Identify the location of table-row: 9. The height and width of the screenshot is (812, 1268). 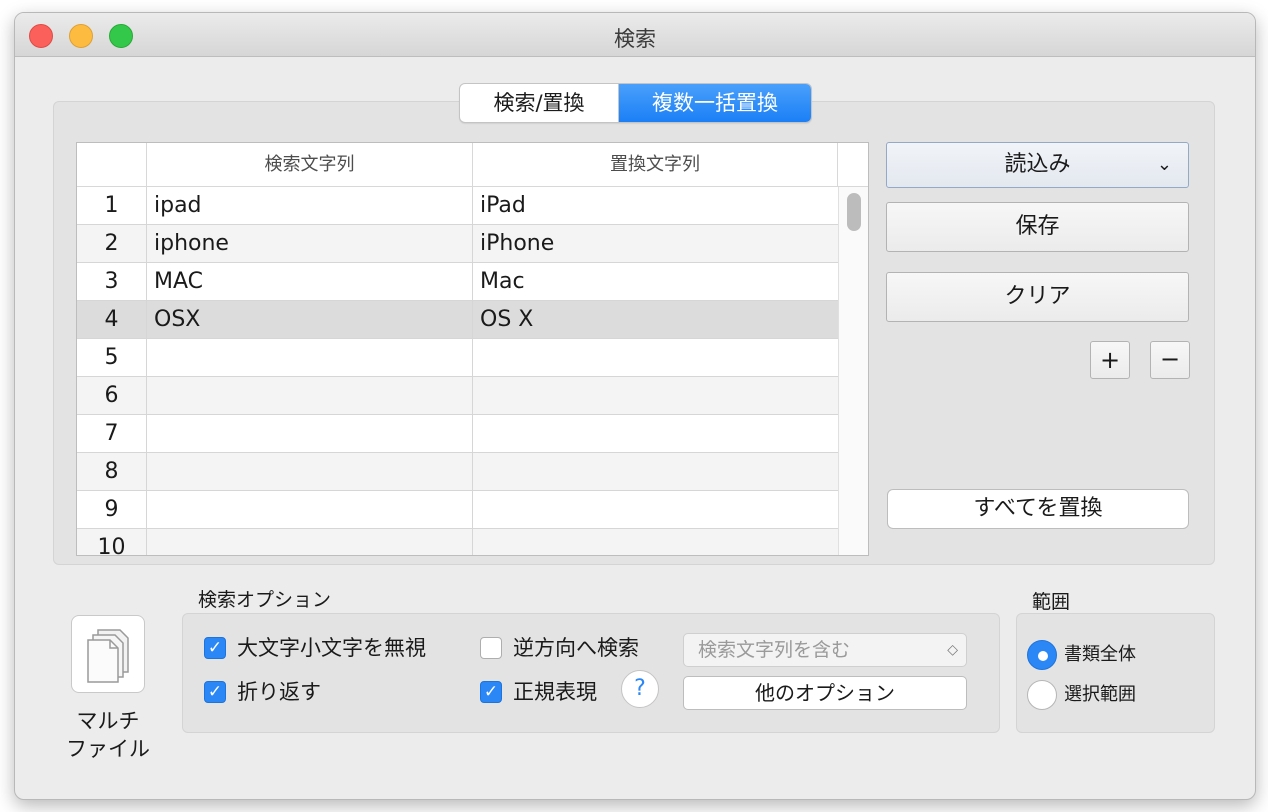
(457, 510).